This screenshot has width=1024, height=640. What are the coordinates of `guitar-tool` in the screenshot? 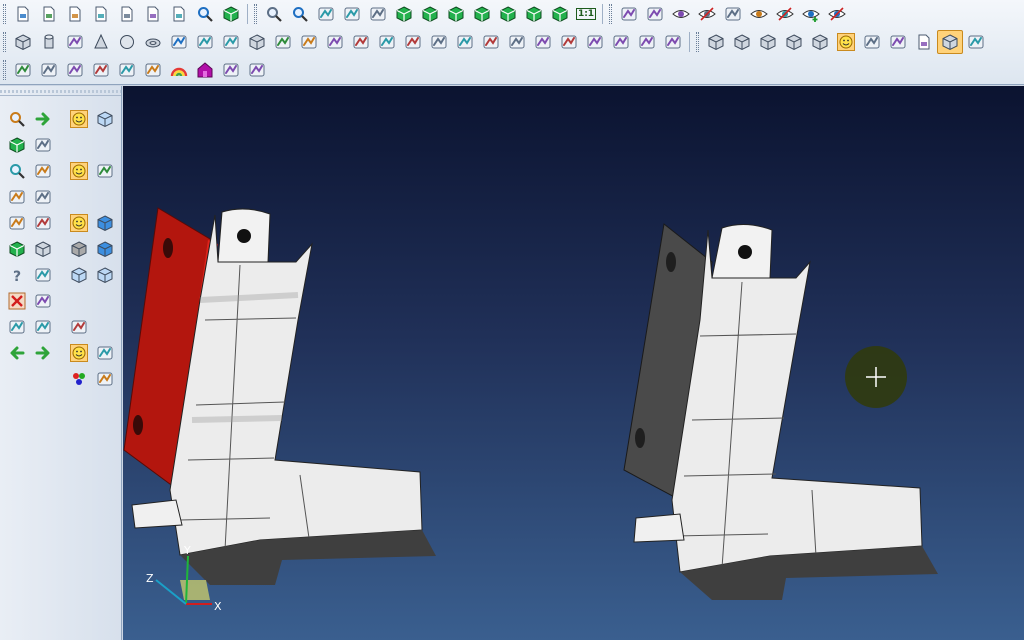 It's located at (105, 379).